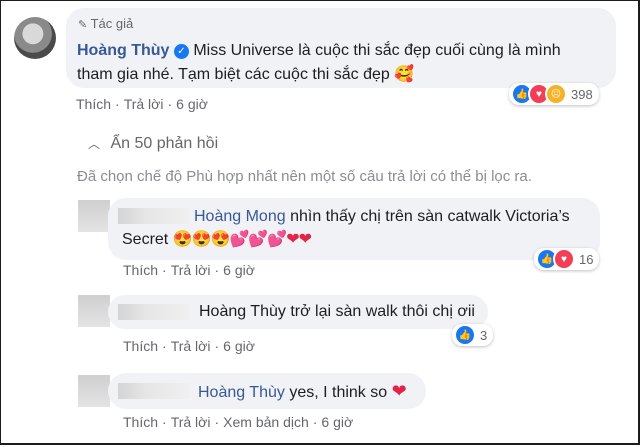 Image resolution: width=642 pixels, height=447 pixels. Describe the element at coordinates (112, 23) in the screenshot. I see `author-tag-label: Tác giả` at that location.